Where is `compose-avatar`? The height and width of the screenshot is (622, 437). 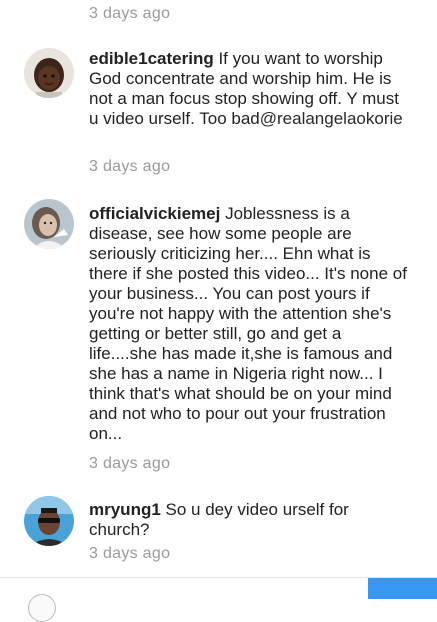 compose-avatar is located at coordinates (42, 608).